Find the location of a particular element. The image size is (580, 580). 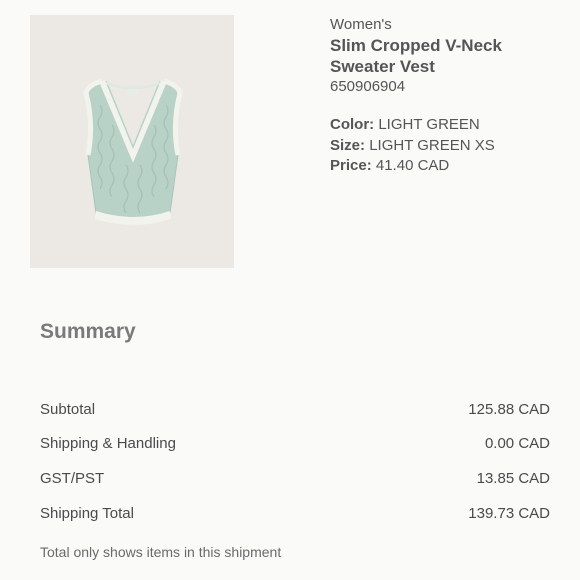

summary-row-label: Subtotal is located at coordinates (68, 409).